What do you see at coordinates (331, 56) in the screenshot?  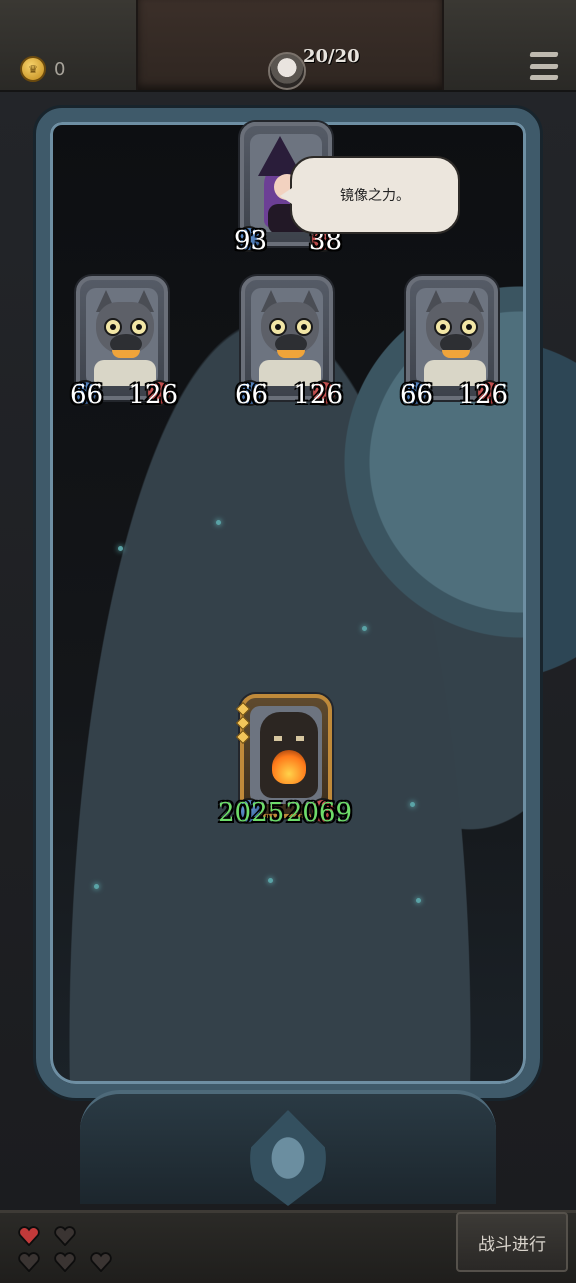 I see `hero-hp: 20/20` at bounding box center [331, 56].